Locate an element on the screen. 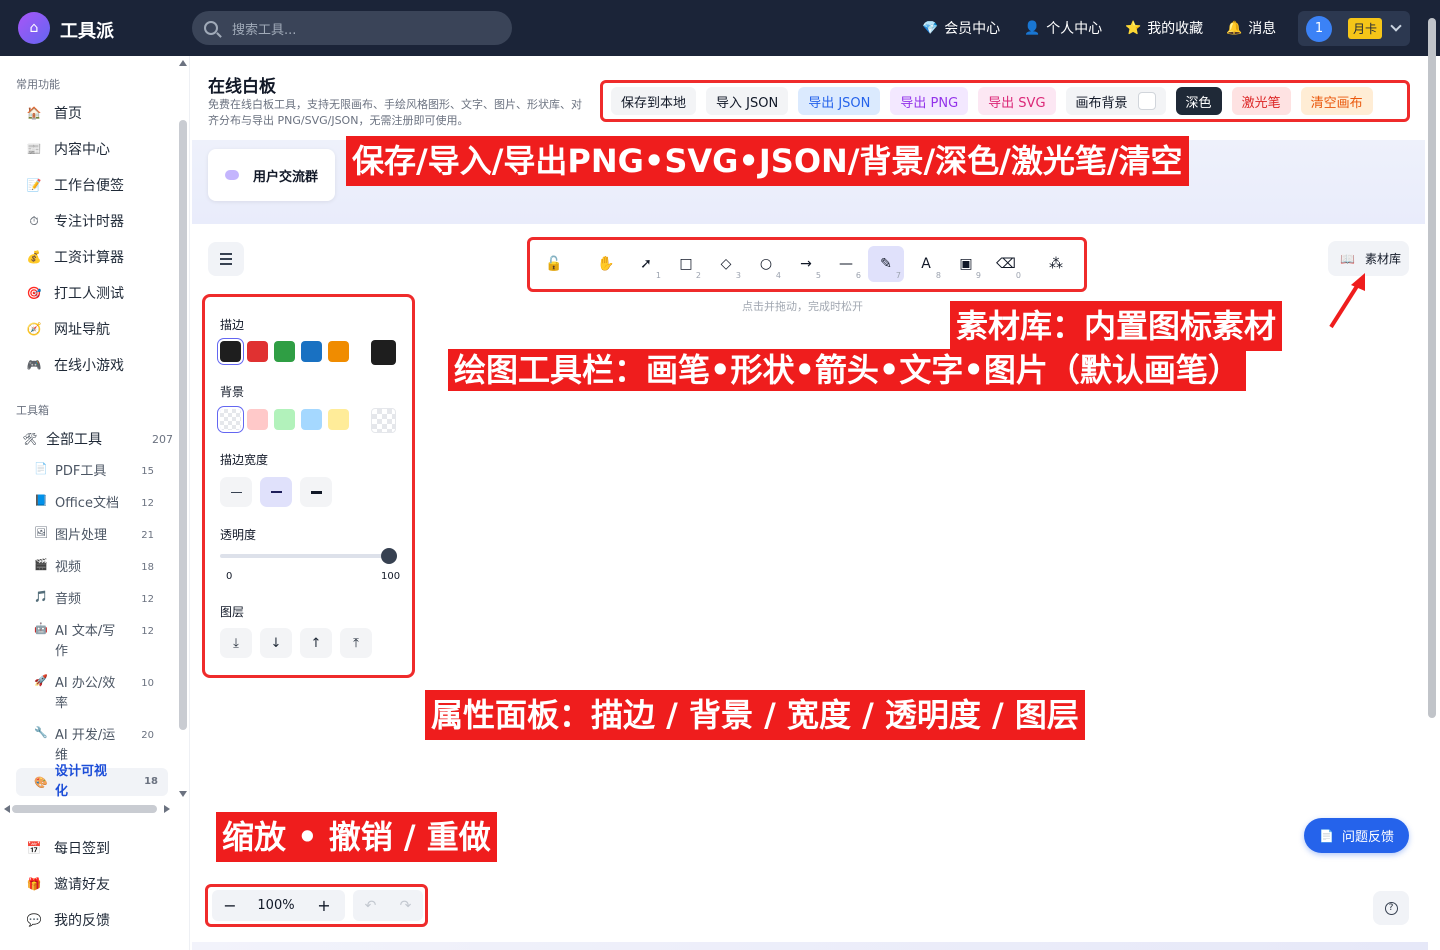 This screenshot has height=950, width=1440. bring-forward-icon: ↑ is located at coordinates (316, 643).